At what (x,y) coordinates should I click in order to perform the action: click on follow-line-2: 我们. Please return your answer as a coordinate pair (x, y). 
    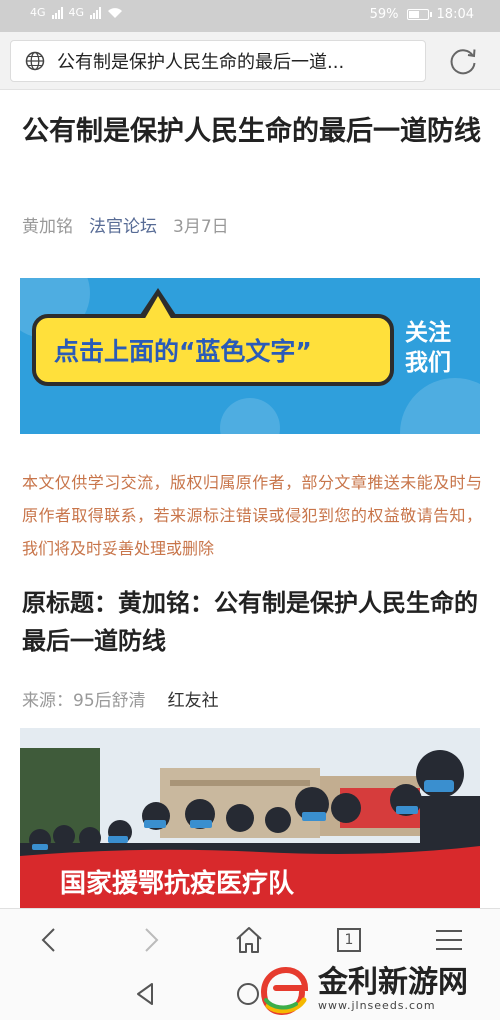
    Looking at the image, I should click on (428, 363).